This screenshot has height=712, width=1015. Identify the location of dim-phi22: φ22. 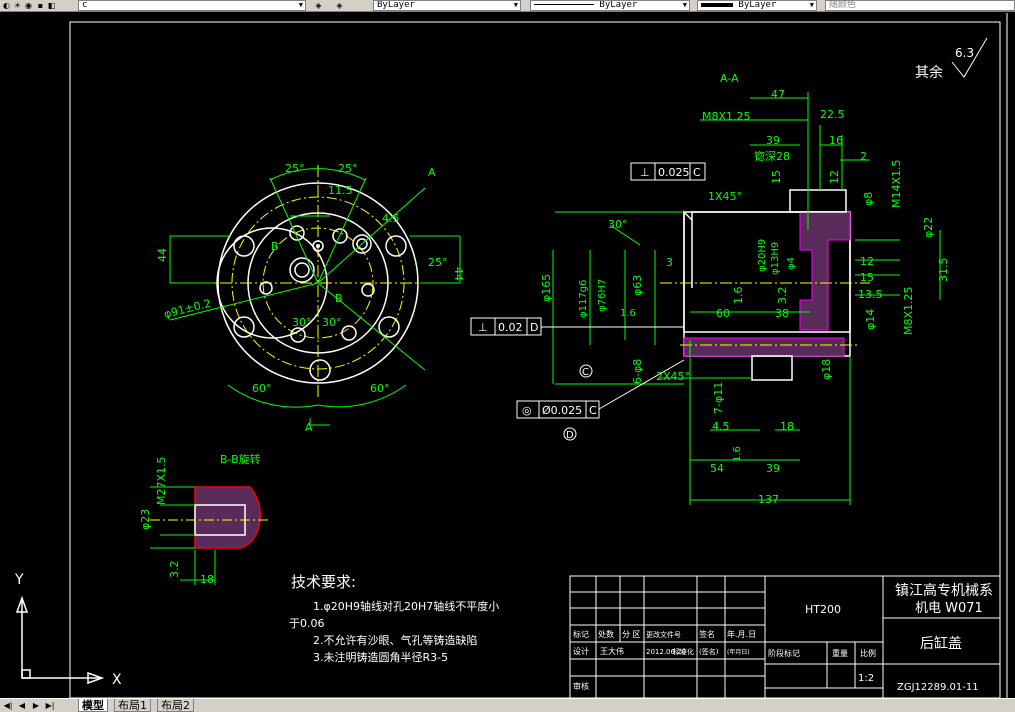
(928, 227).